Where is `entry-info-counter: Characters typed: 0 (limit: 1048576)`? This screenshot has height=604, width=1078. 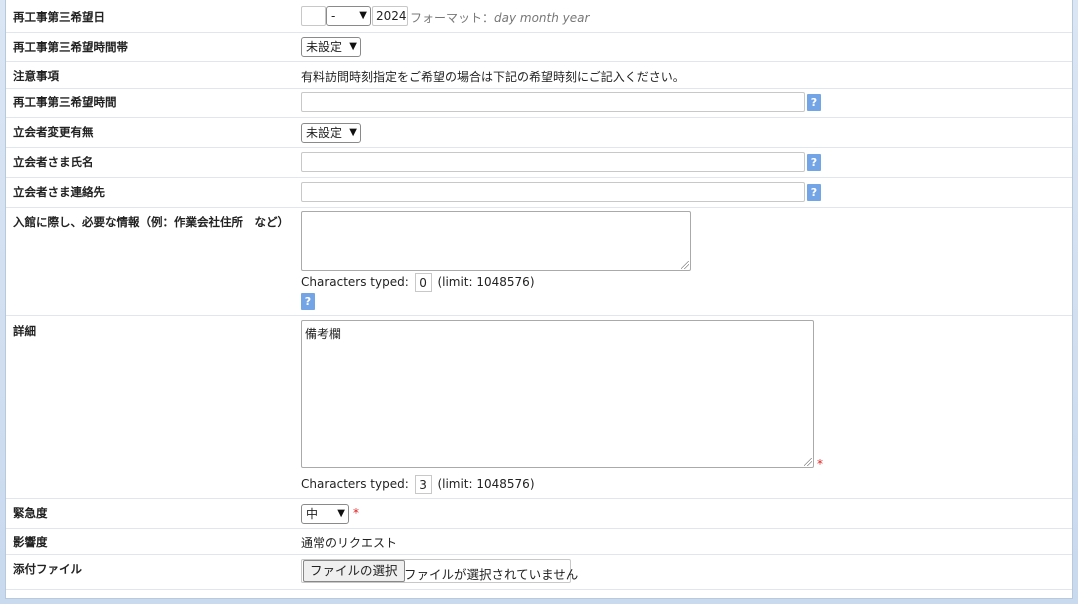 entry-info-counter: Characters typed: 0 (limit: 1048576) is located at coordinates (418, 282).